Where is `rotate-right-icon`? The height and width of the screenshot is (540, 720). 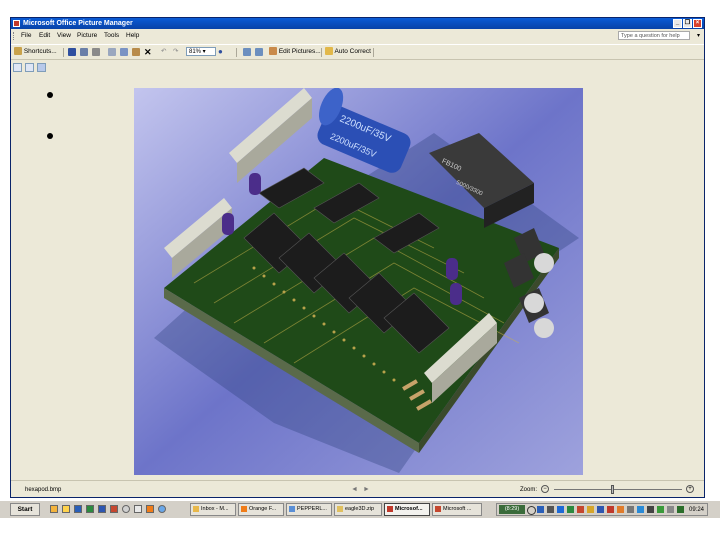 rotate-right-icon is located at coordinates (259, 52).